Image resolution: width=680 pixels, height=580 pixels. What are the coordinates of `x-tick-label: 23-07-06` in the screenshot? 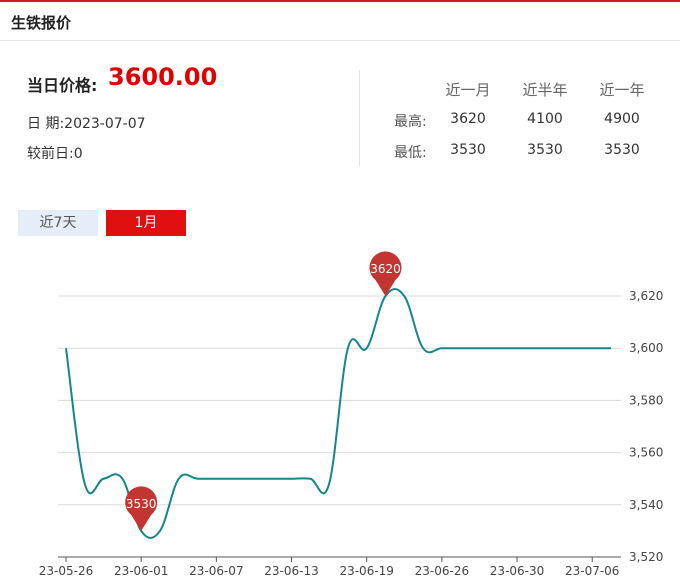 It's located at (592, 571).